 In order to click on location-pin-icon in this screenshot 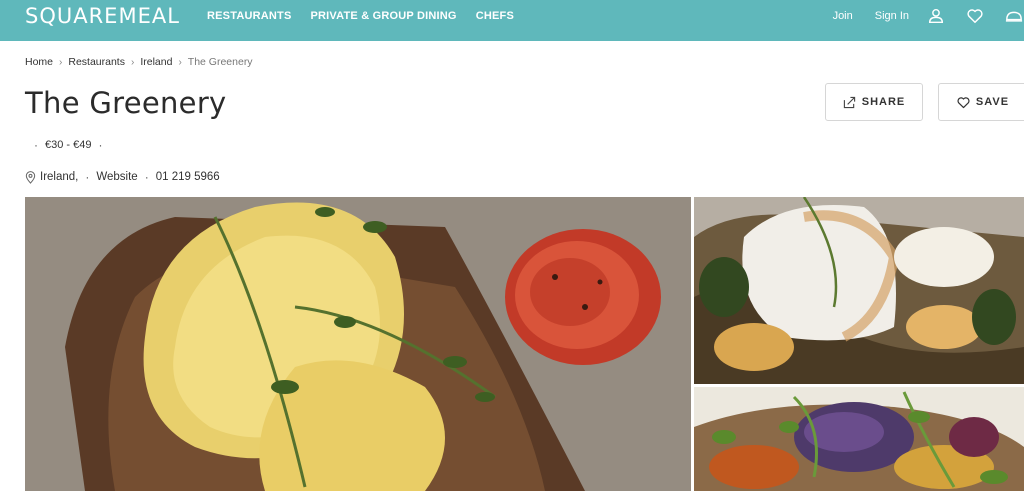, I will do `click(30, 177)`.